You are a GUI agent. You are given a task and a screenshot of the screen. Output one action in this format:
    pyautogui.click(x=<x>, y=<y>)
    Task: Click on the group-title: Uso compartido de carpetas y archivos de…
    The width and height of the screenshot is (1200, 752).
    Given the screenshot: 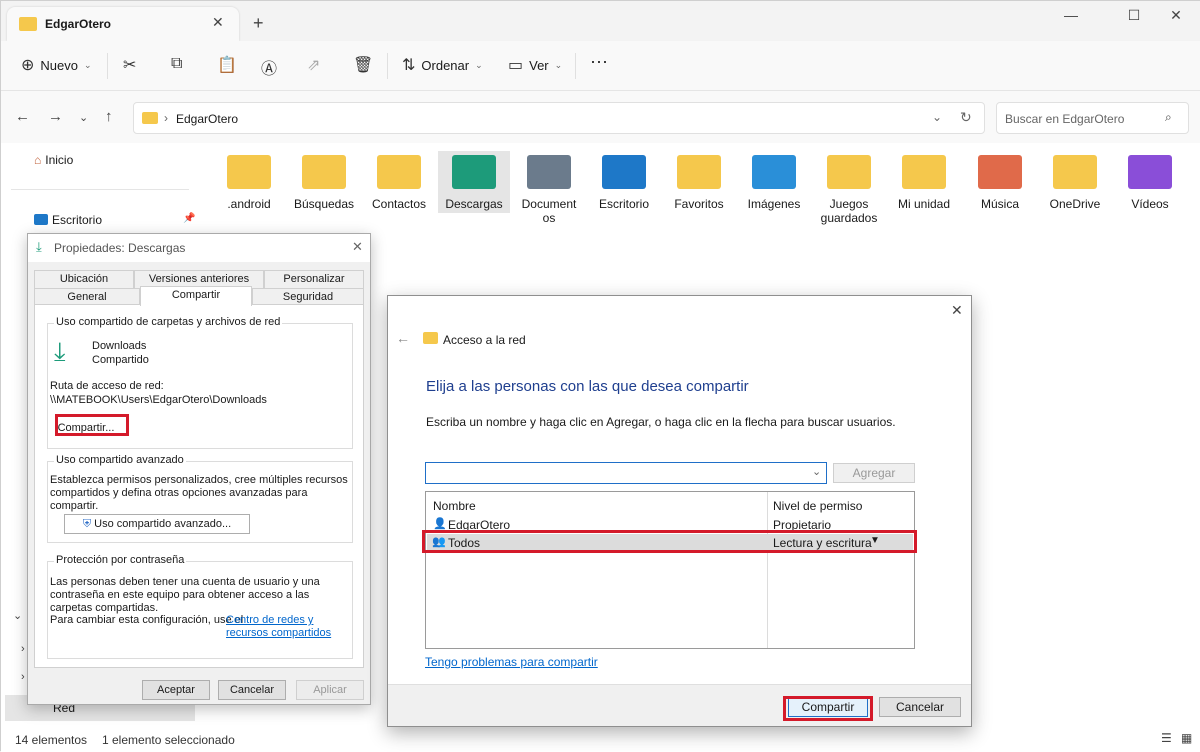 What is the action you would take?
    pyautogui.click(x=168, y=322)
    